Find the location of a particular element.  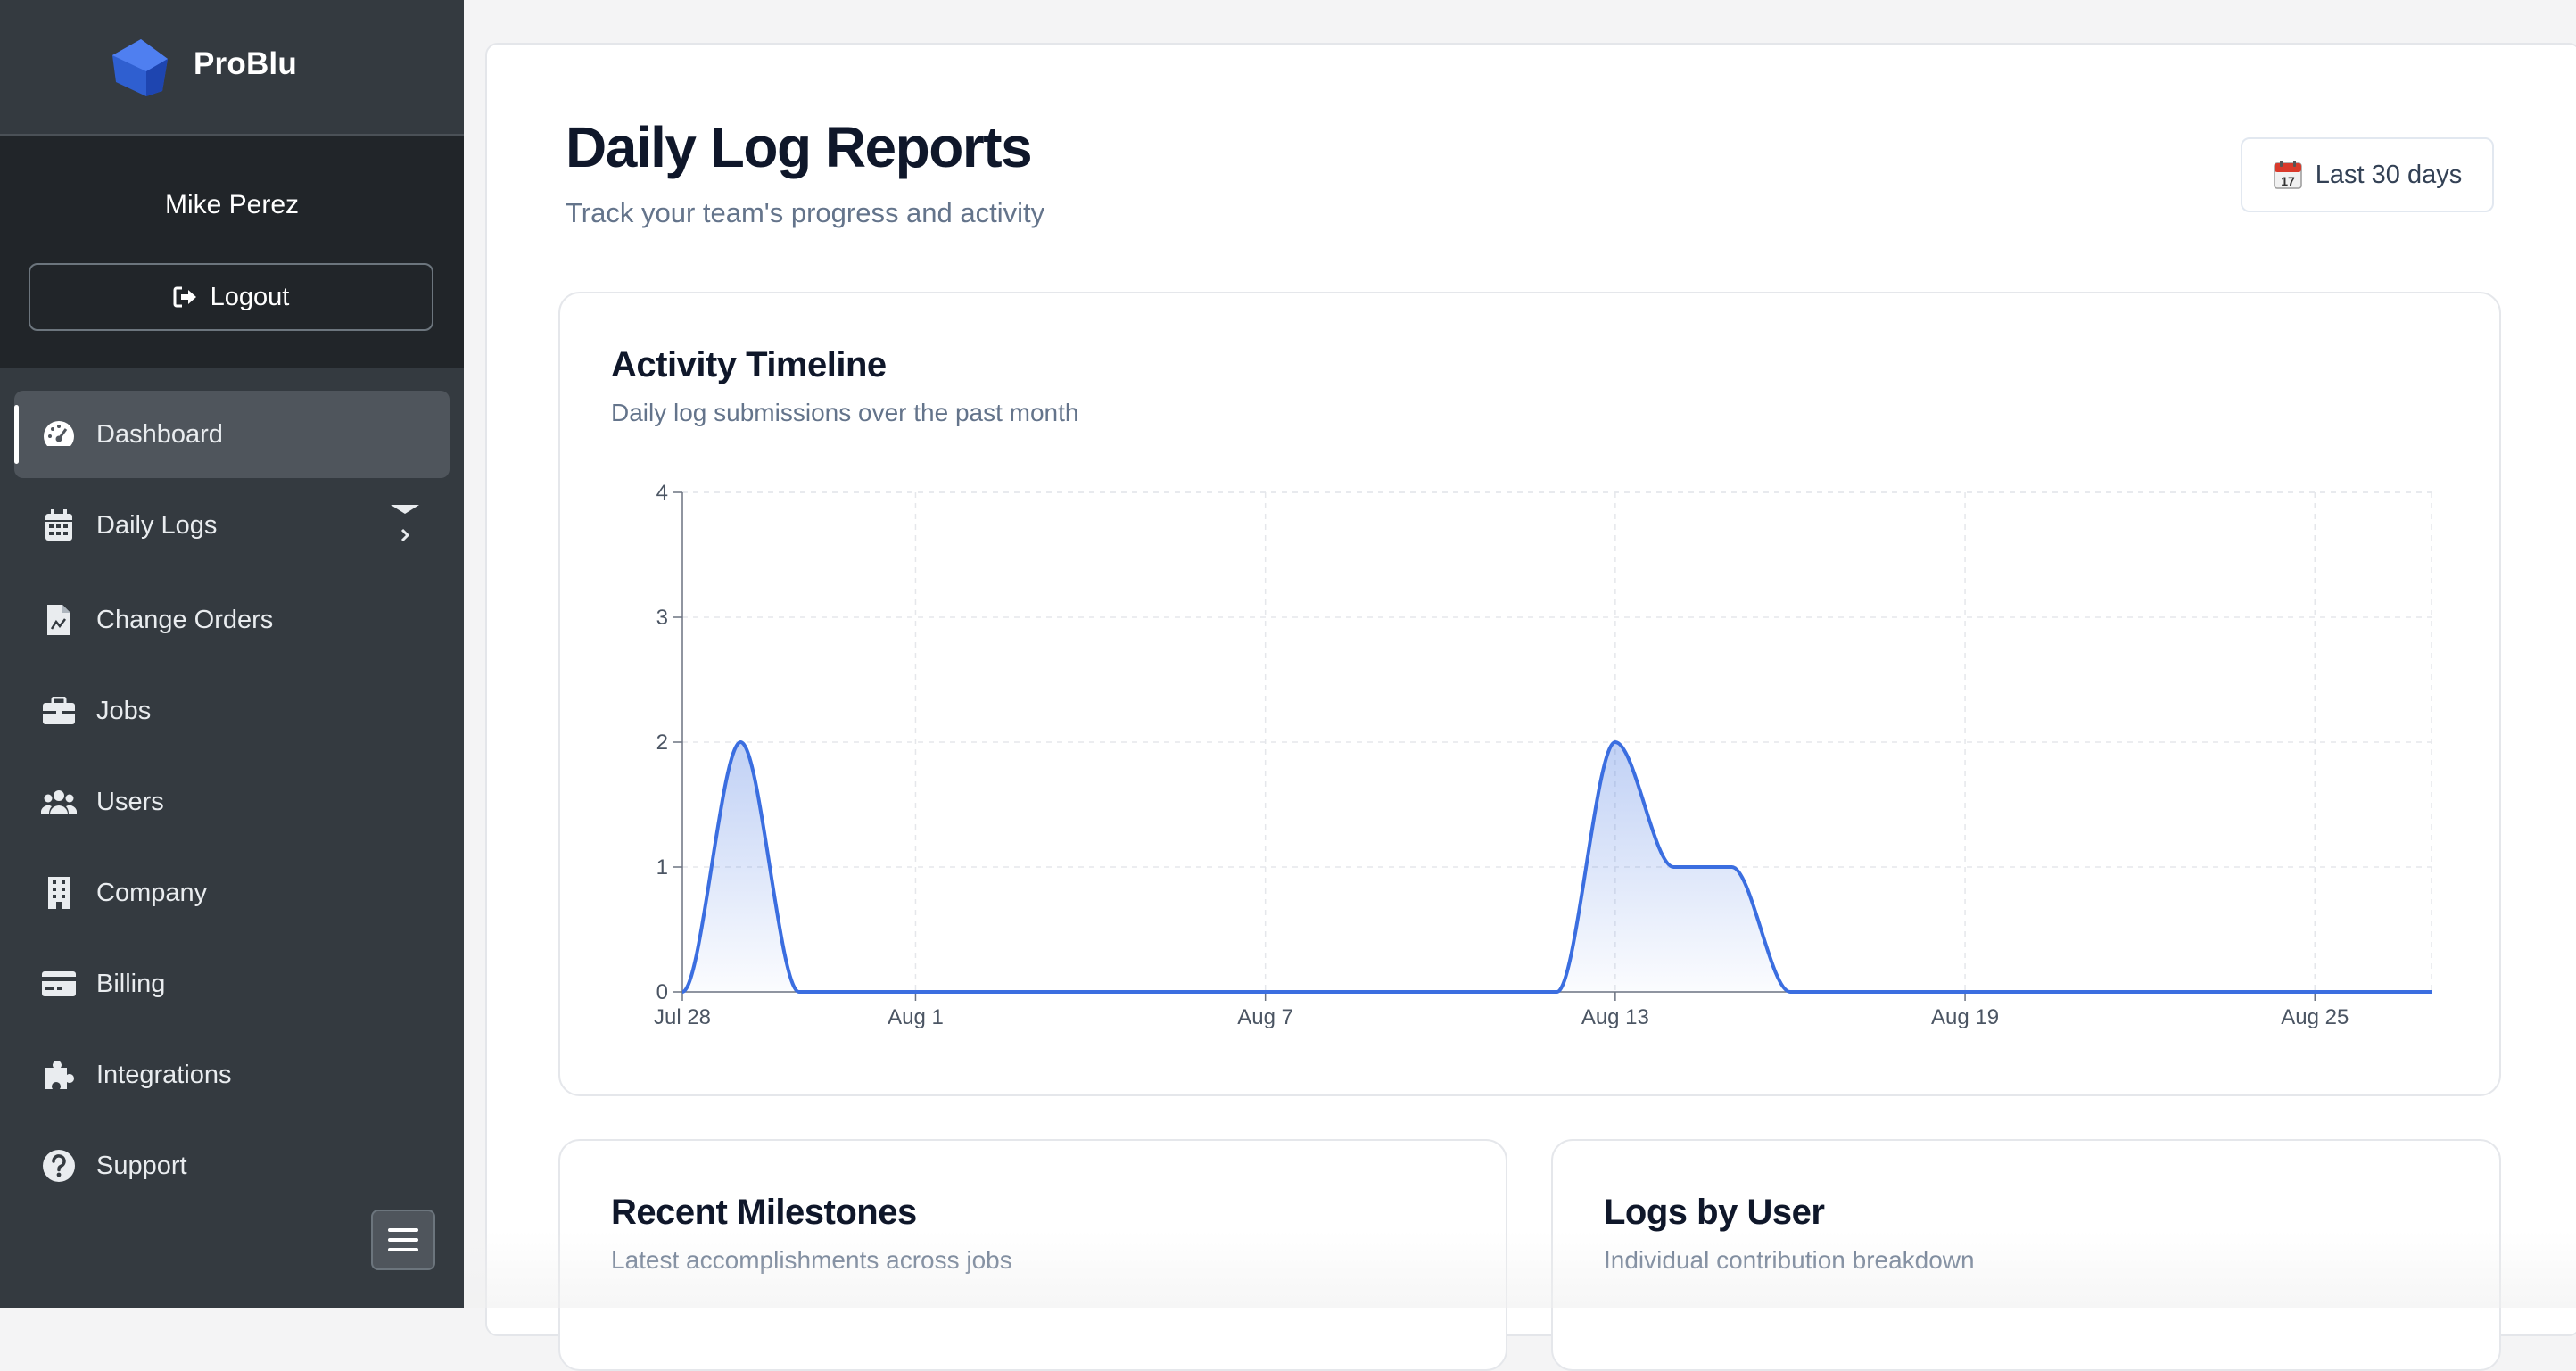

hamburger-icon is located at coordinates (403, 1239).